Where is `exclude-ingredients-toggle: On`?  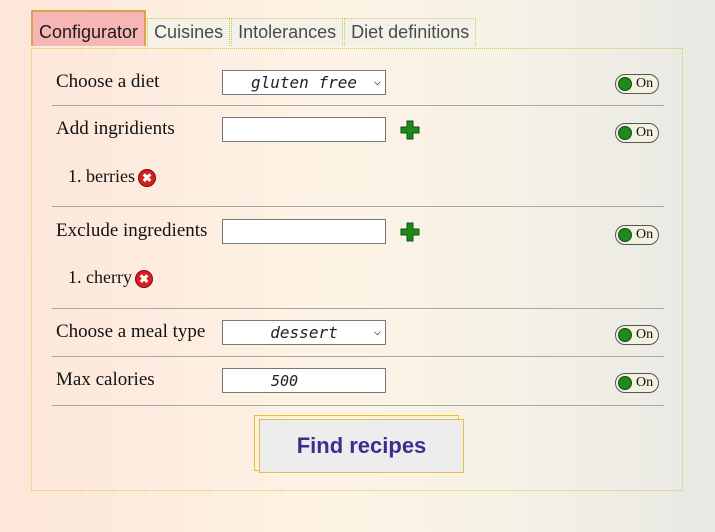
exclude-ingredients-toggle: On is located at coordinates (637, 235).